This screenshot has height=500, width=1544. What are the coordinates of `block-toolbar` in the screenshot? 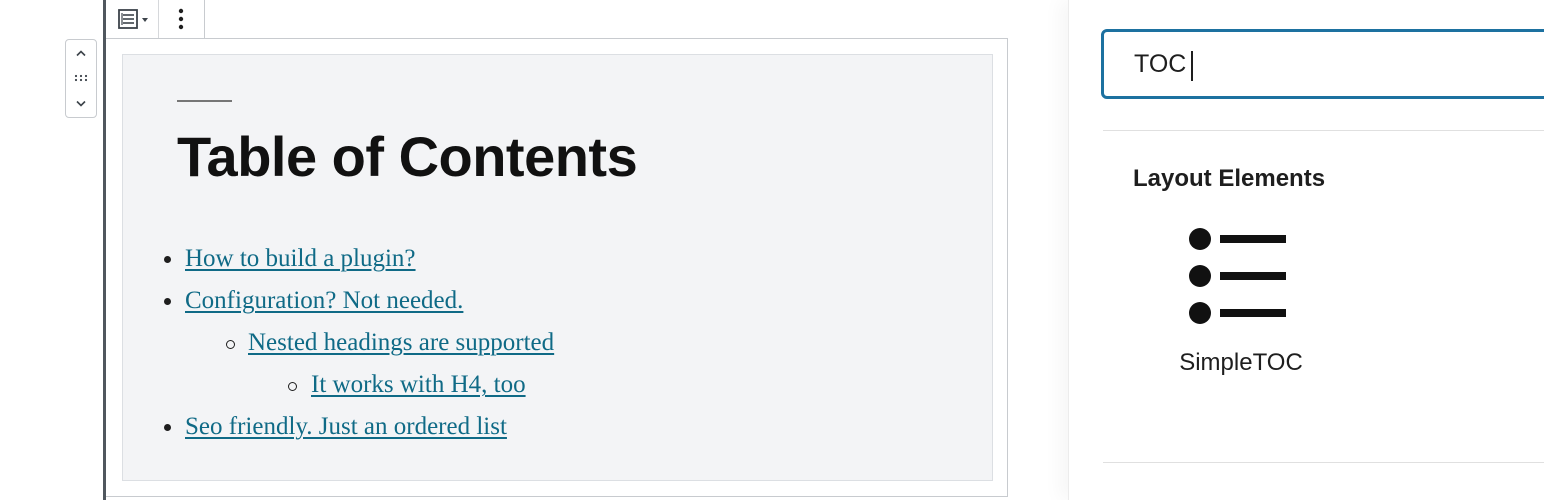 It's located at (155, 19).